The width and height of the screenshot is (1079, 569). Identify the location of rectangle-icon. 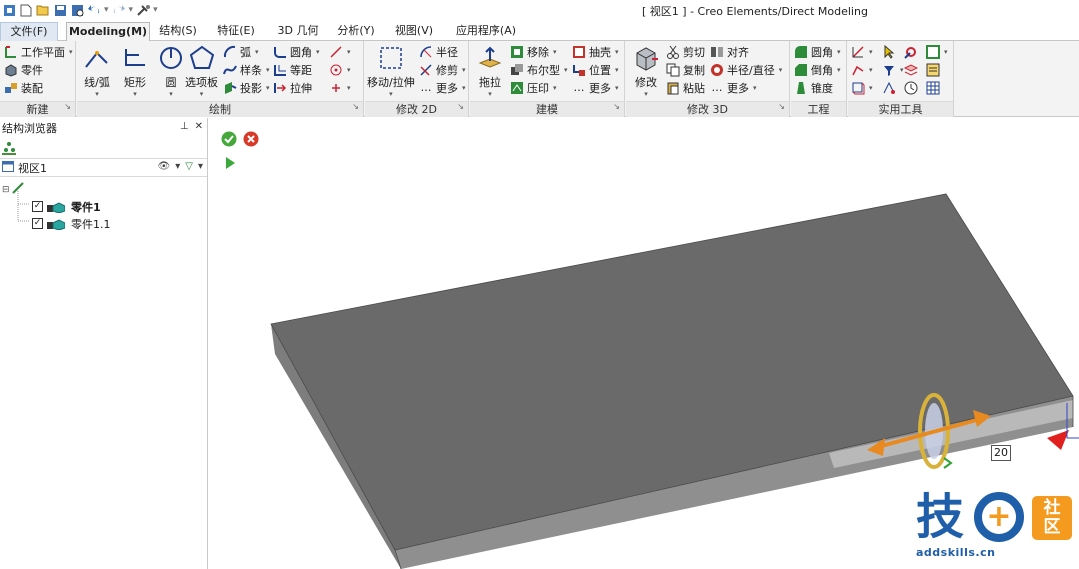
(135, 58).